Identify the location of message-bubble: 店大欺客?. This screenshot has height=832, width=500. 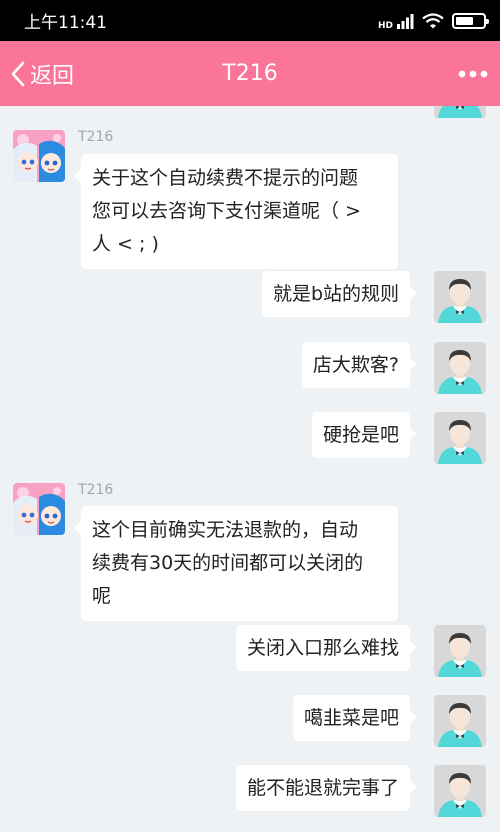
(359, 365).